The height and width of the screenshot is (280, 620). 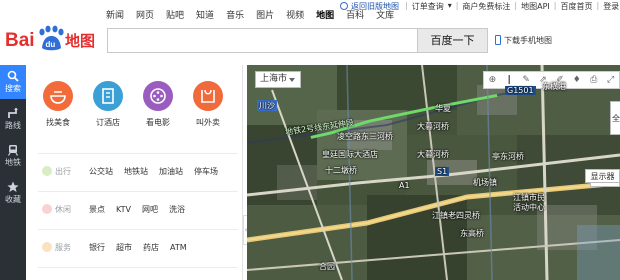 I want to click on poi-subway-station: 地铁站, so click(x=136, y=171).